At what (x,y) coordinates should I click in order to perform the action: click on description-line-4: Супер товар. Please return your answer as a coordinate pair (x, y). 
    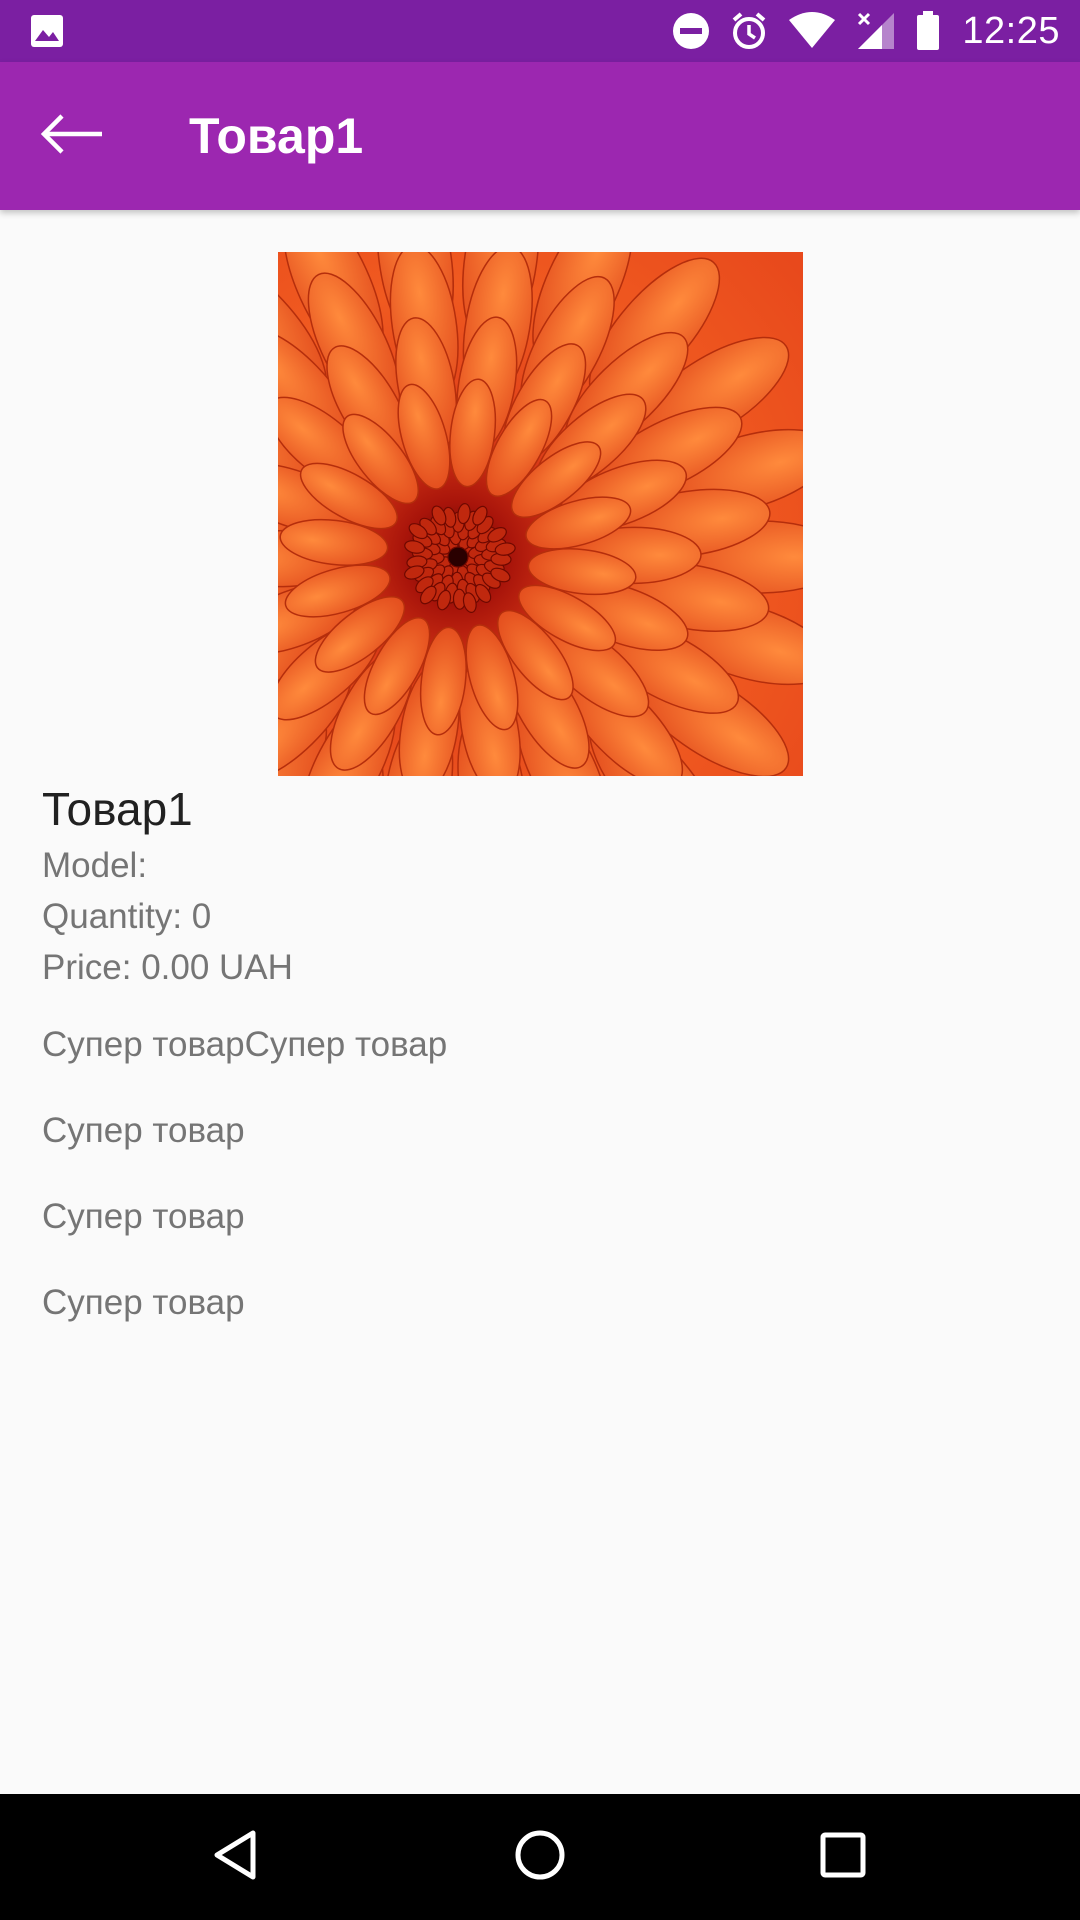
    Looking at the image, I should click on (143, 1302).